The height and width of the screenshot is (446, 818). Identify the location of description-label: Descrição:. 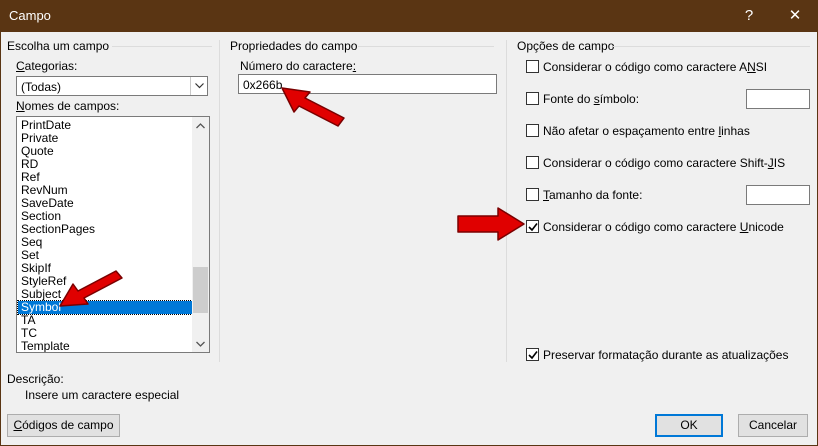
(35, 379).